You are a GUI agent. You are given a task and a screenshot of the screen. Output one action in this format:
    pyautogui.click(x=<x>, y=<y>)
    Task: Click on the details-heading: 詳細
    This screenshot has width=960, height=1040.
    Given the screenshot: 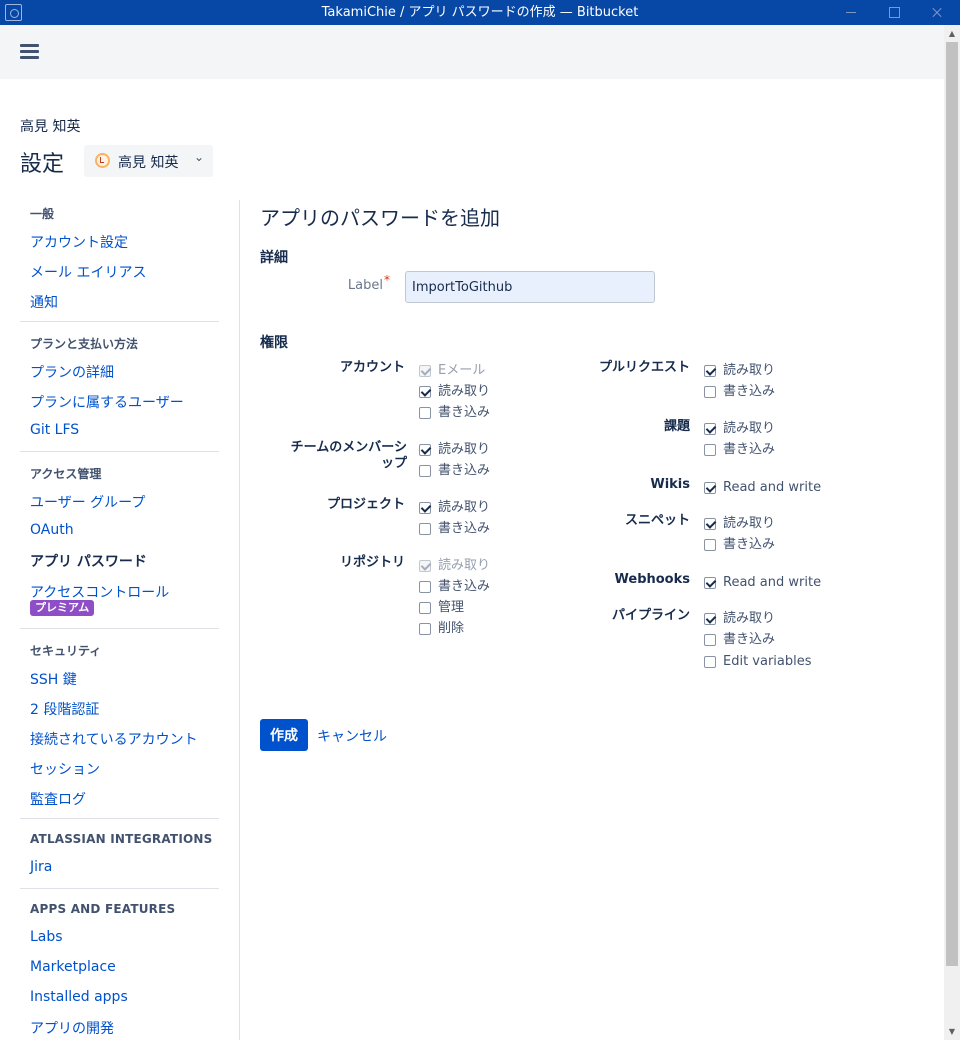 What is the action you would take?
    pyautogui.click(x=274, y=258)
    